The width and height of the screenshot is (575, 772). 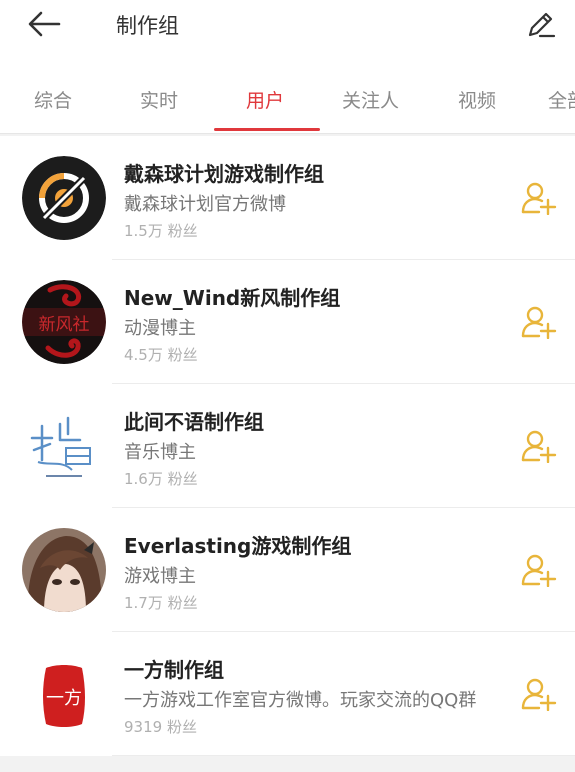 I want to click on fans-count: 1.5万 粉丝, so click(x=161, y=231).